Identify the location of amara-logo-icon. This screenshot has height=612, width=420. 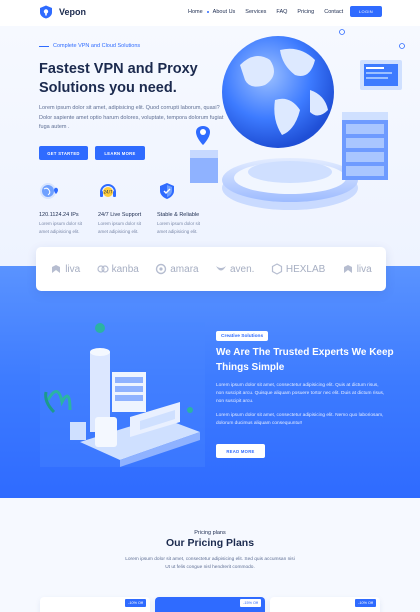
(161, 269).